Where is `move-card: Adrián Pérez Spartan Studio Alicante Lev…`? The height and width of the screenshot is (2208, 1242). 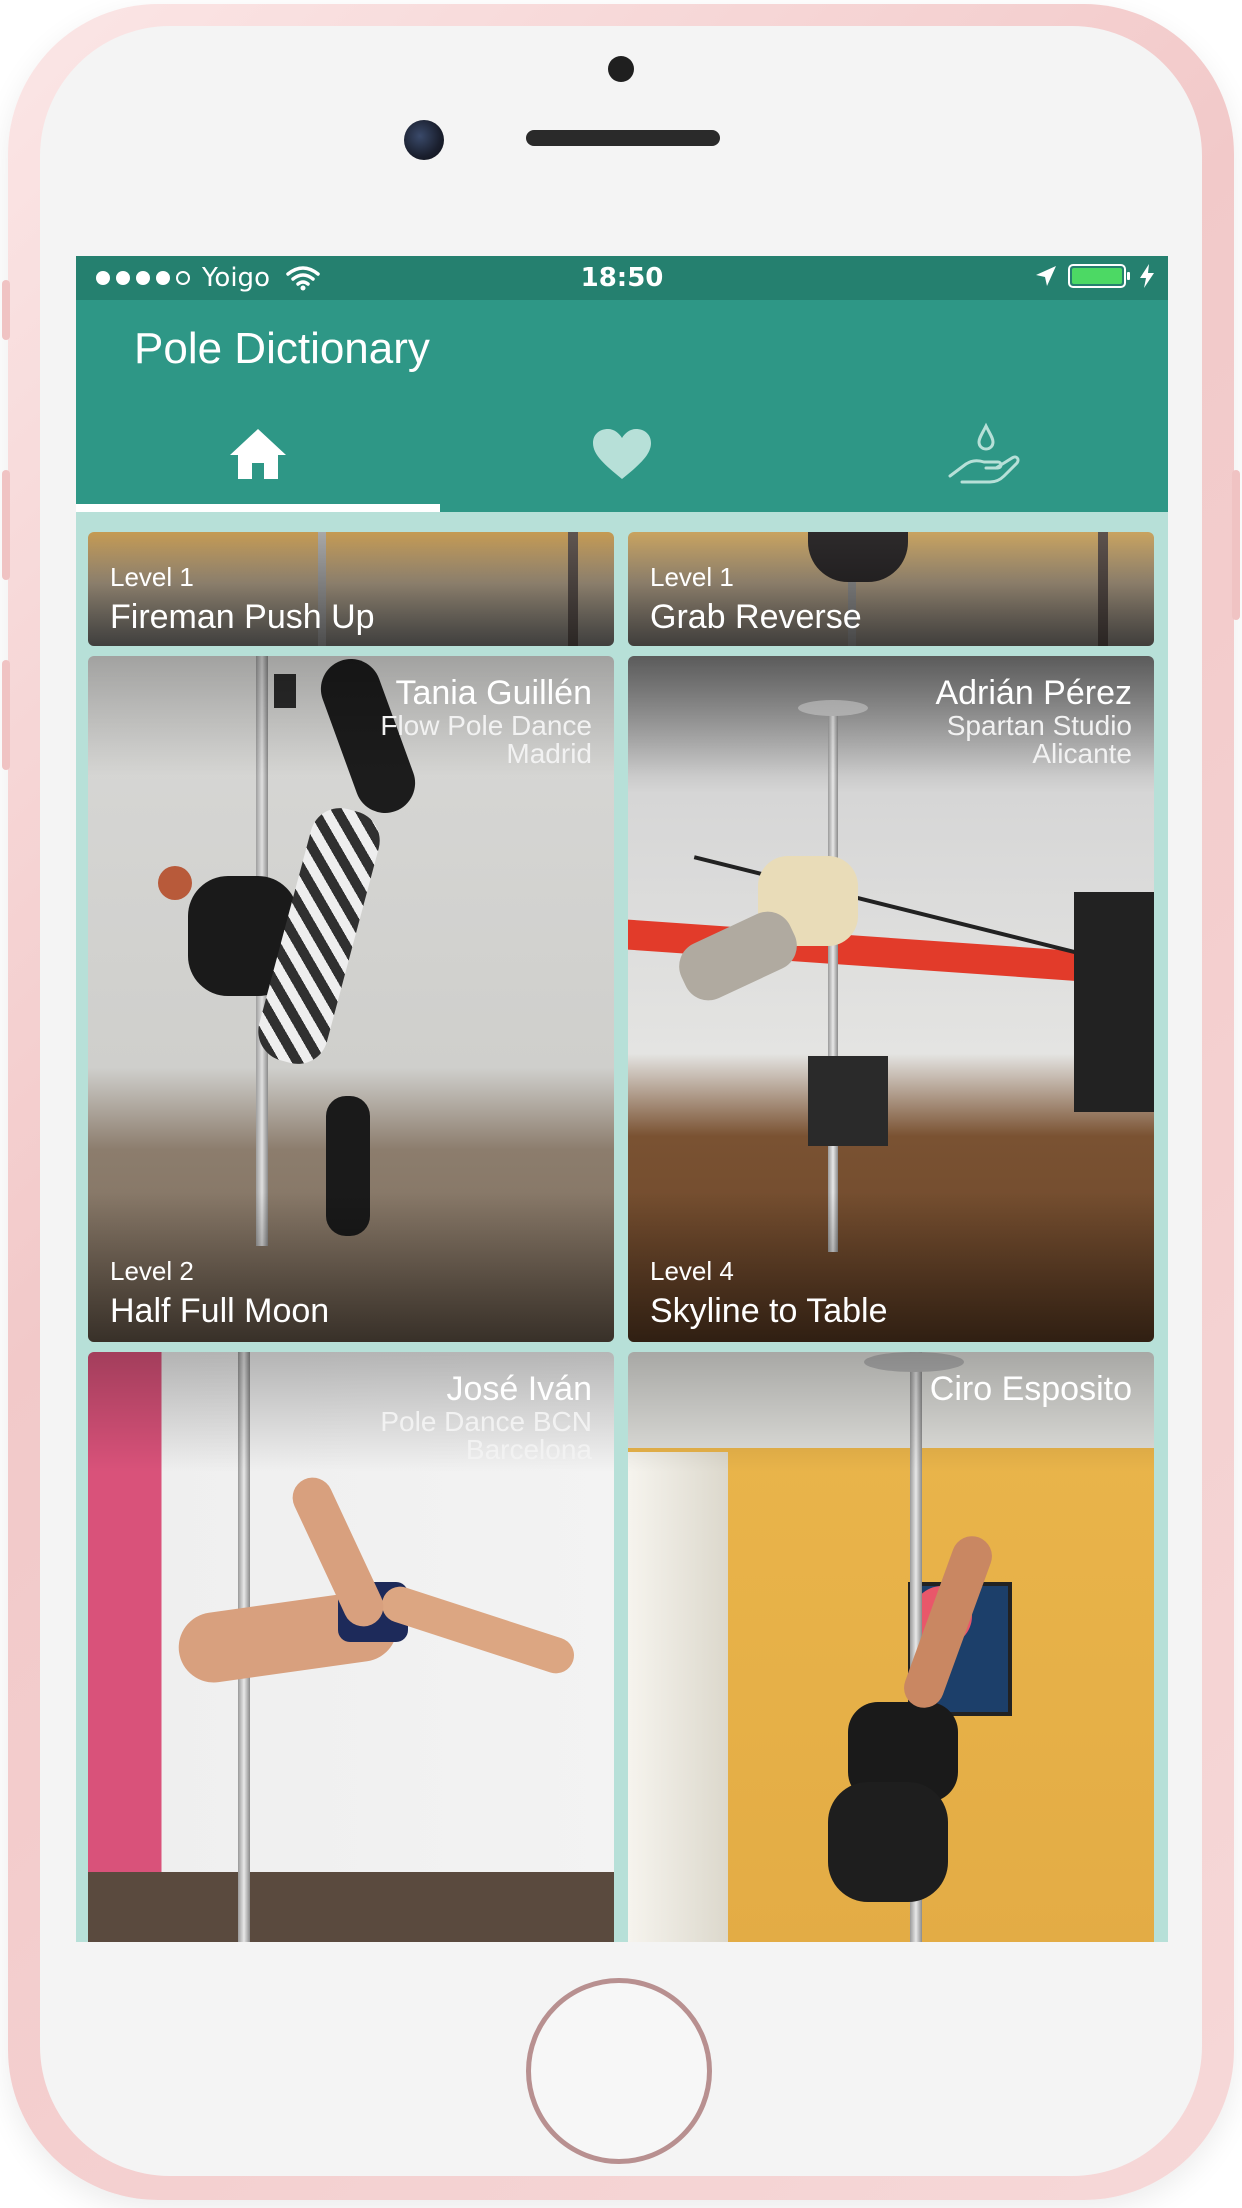
move-card: Adrián Pérez Spartan Studio Alicante Lev… is located at coordinates (891, 999).